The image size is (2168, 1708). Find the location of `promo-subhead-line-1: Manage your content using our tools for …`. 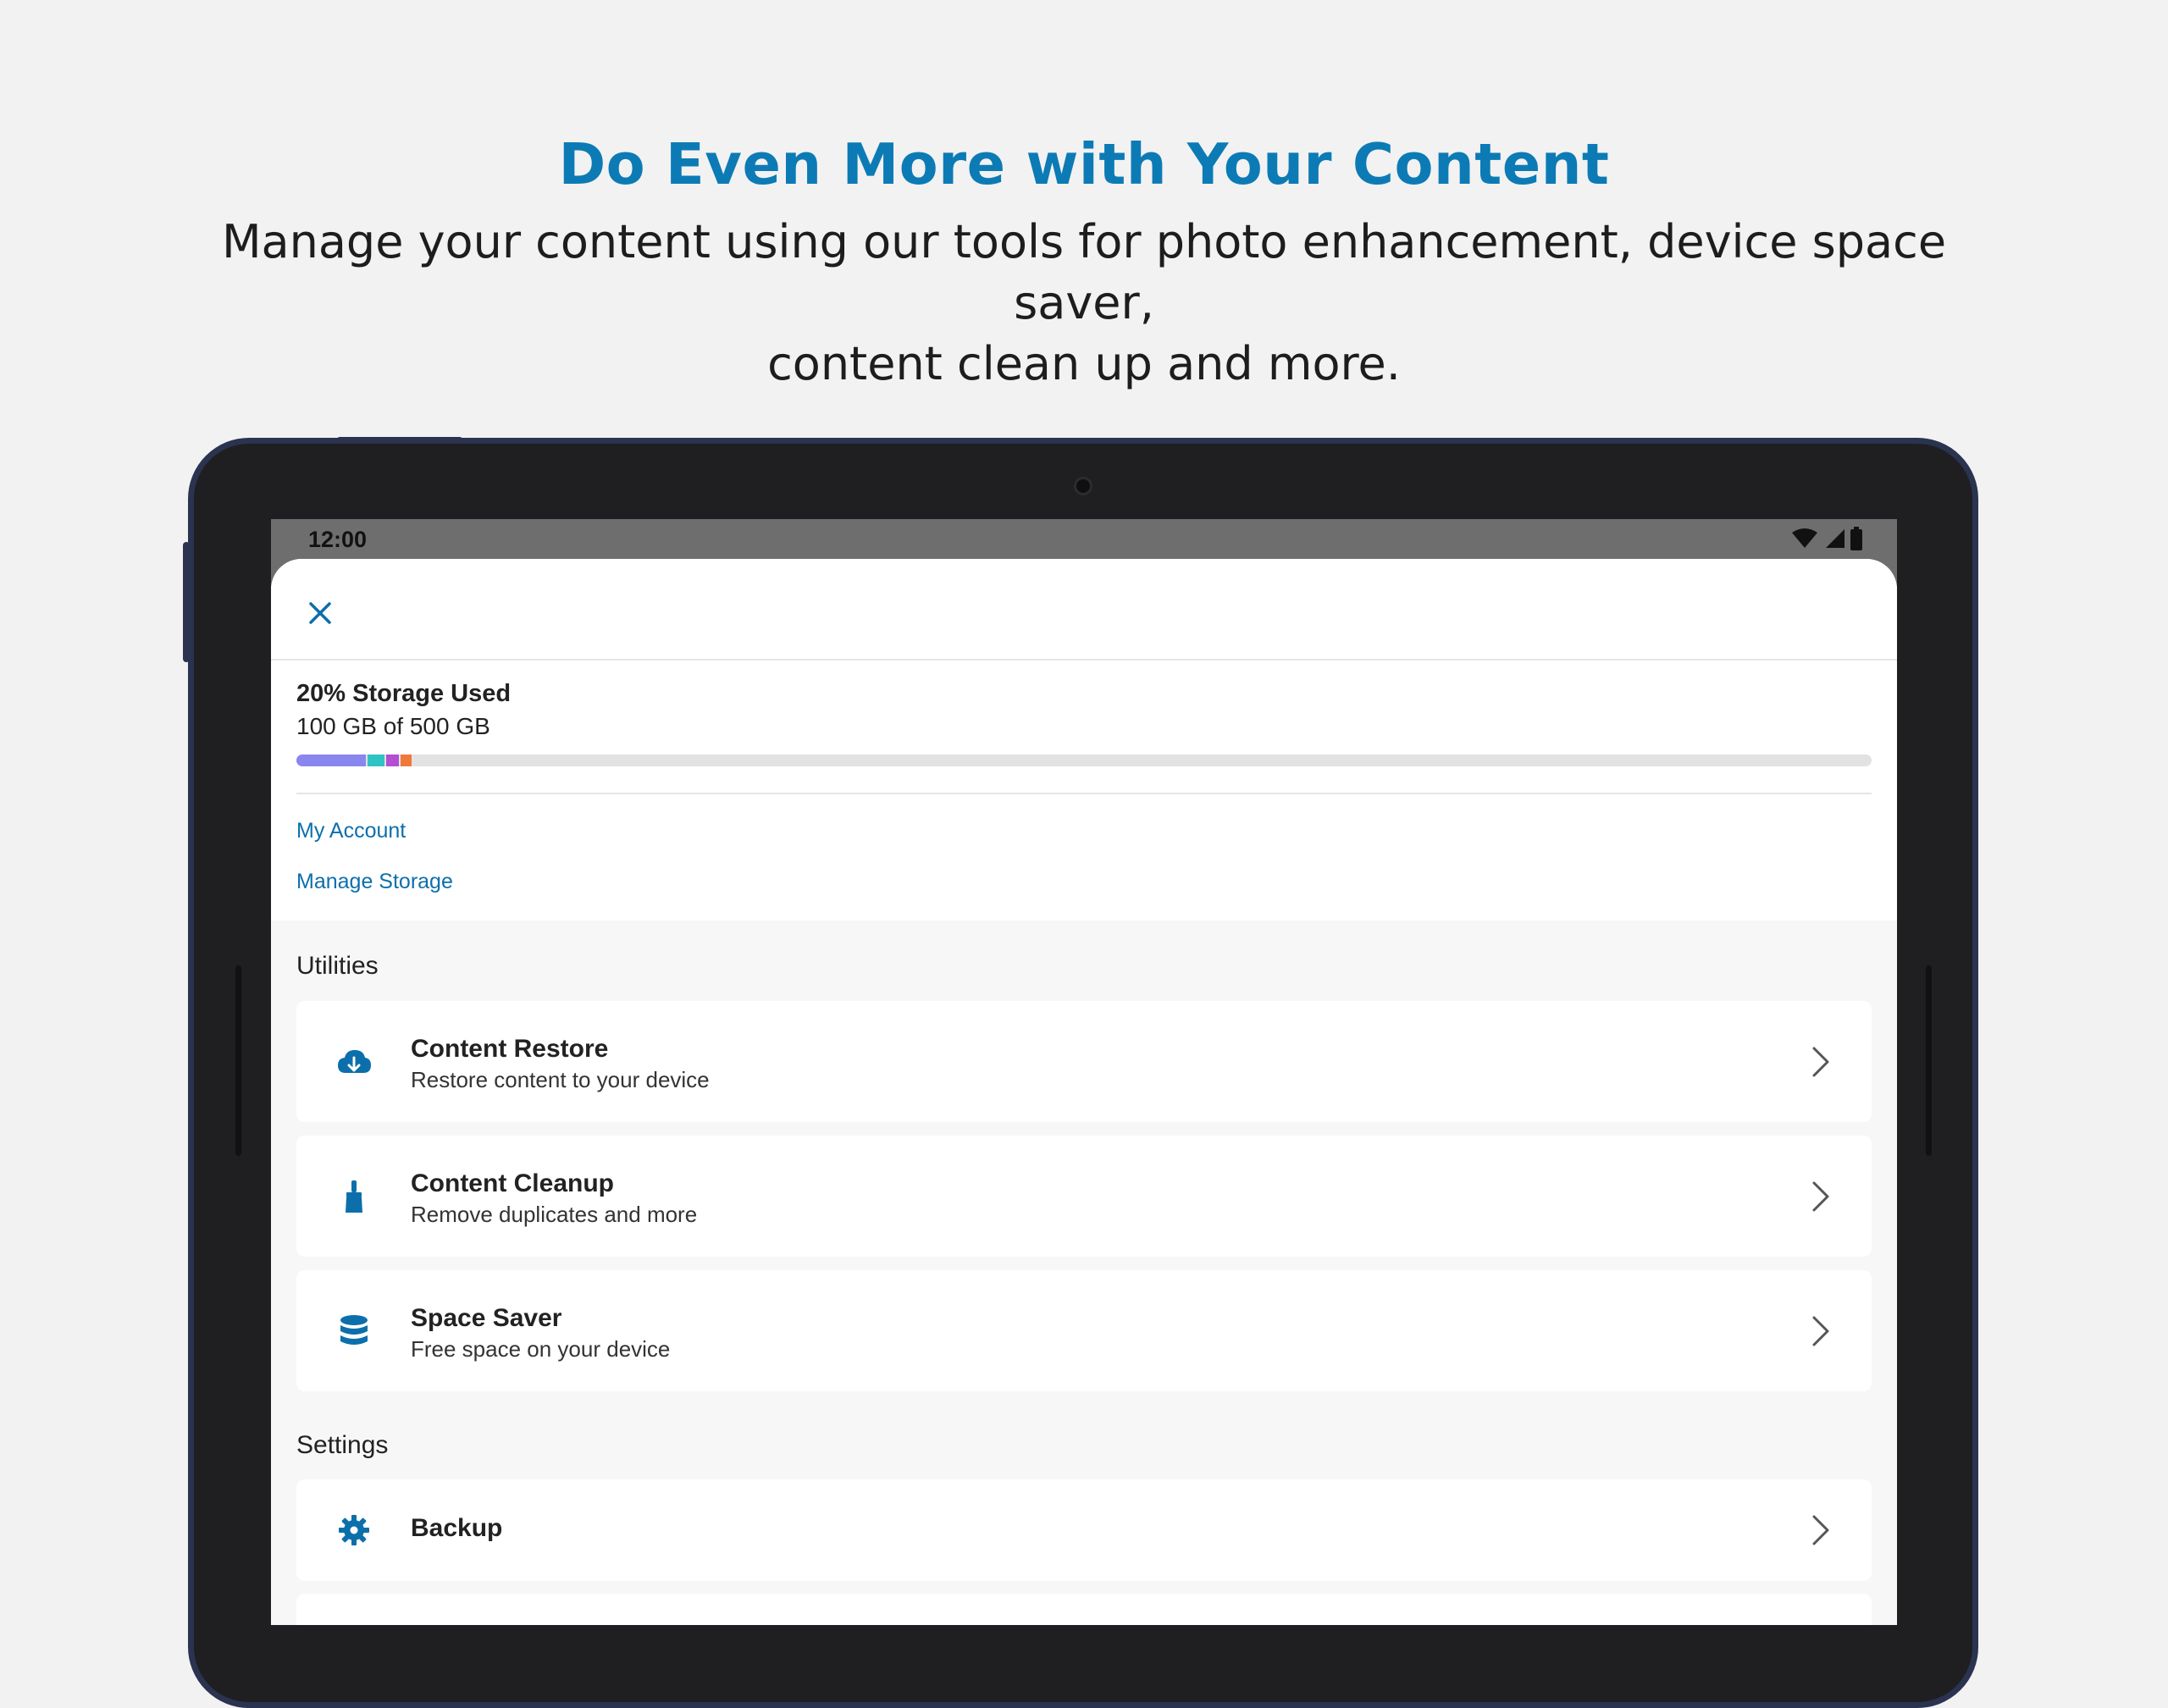

promo-subhead-line-1: Manage your content using our tools for … is located at coordinates (1084, 272).